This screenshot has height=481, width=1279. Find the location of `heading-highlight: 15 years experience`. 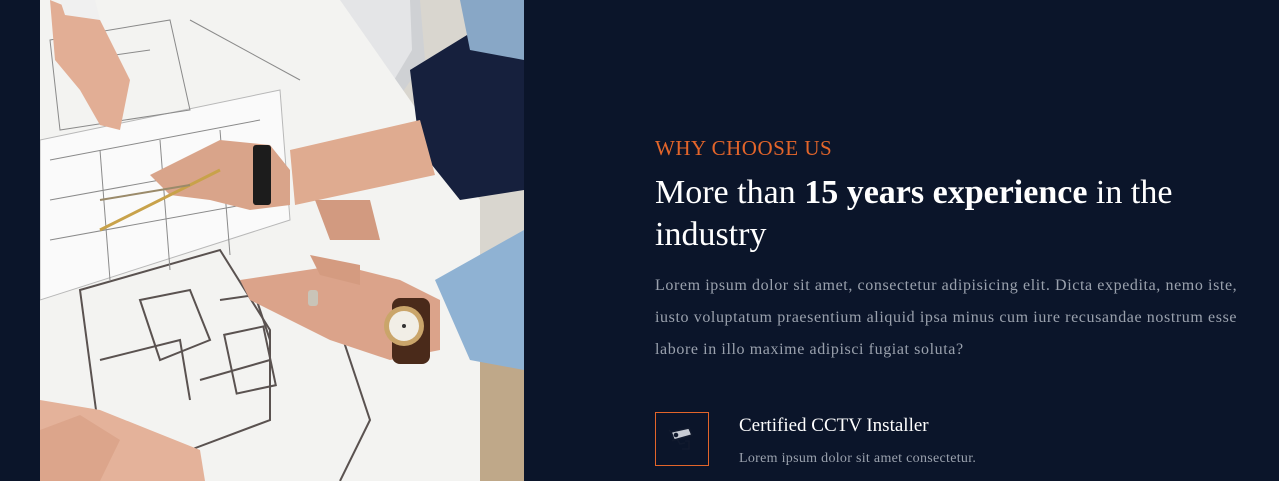

heading-highlight: 15 years experience is located at coordinates (946, 192).